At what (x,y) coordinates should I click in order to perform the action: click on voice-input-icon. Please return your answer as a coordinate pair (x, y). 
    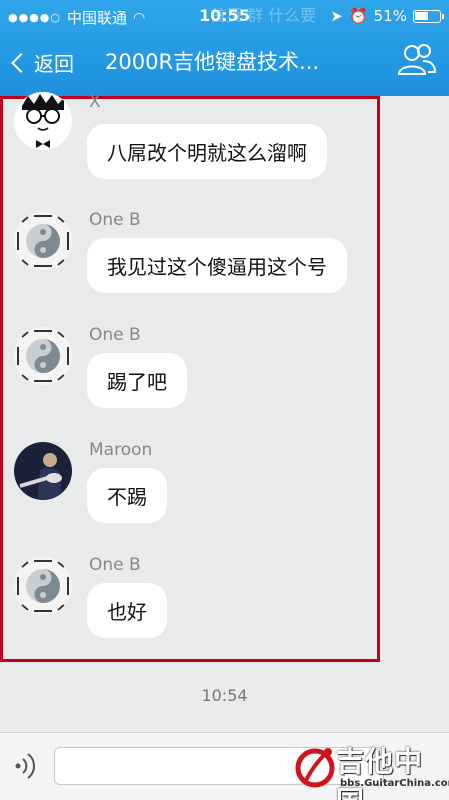
    Looking at the image, I should click on (27, 766).